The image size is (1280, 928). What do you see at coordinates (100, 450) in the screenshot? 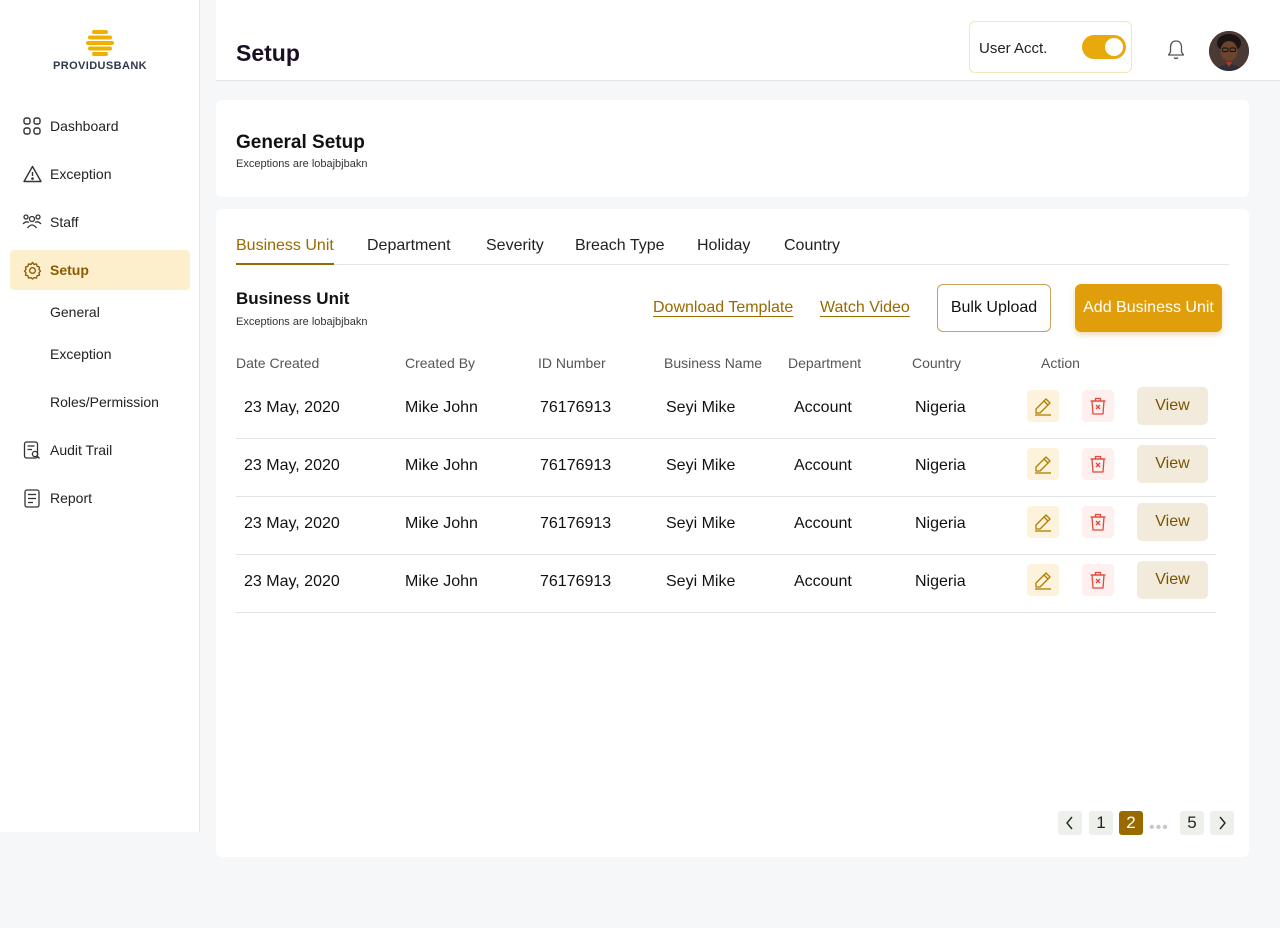
I see `sidebar-item-audit-trail: Audit Trail` at bounding box center [100, 450].